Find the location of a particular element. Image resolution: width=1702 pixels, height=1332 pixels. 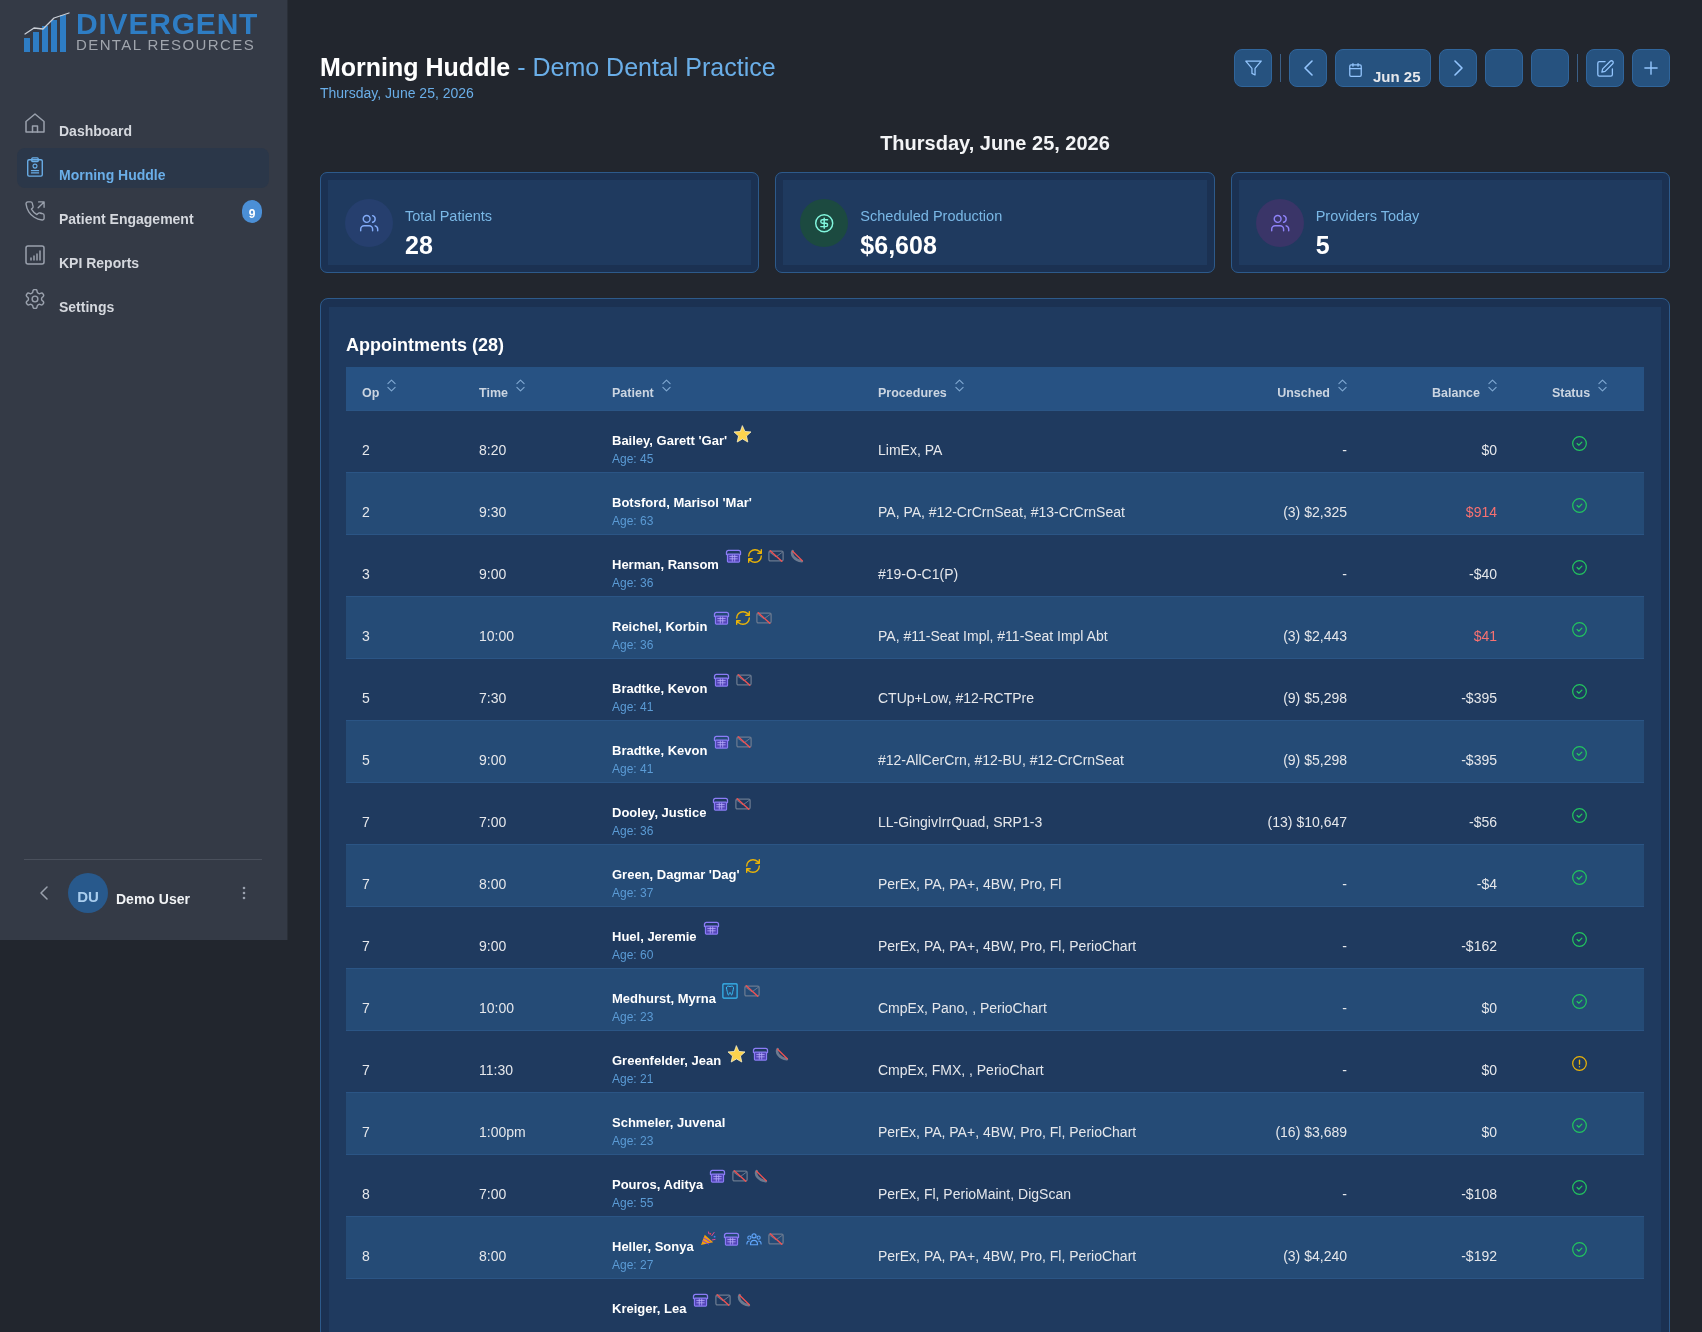

patient-name: Dooley, Justice is located at coordinates (659, 813).